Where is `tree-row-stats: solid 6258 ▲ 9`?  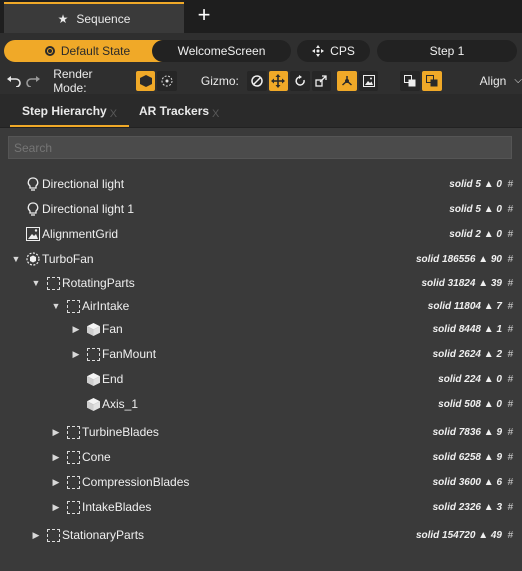 tree-row-stats: solid 6258 ▲ 9 is located at coordinates (467, 457).